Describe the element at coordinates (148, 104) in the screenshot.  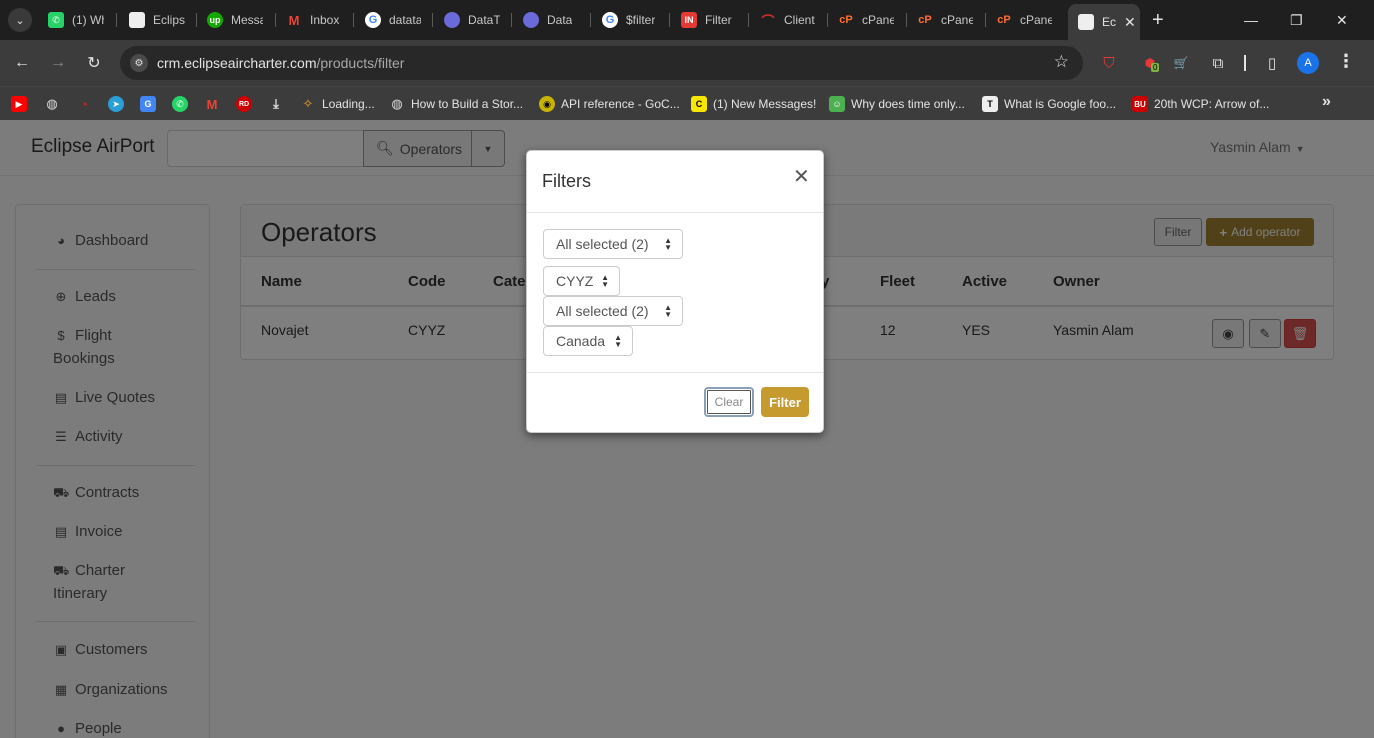
I see `translate-icon: G` at that location.